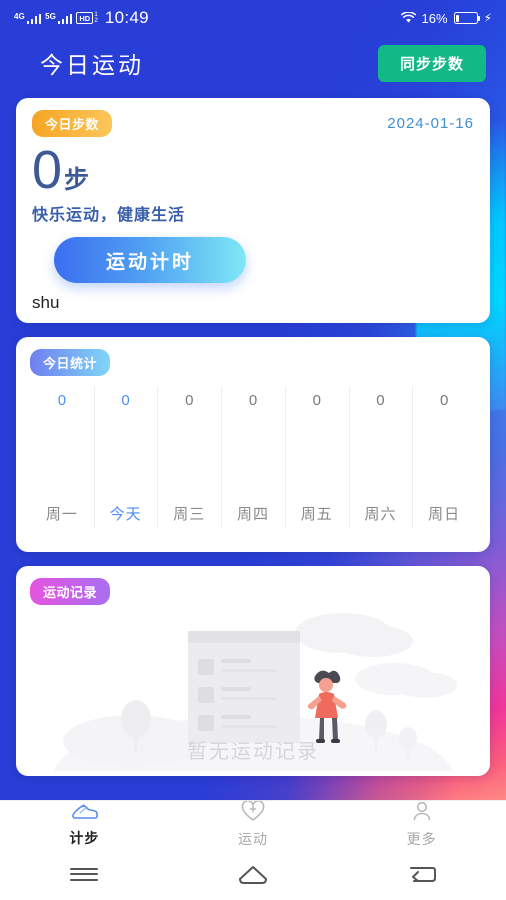 This screenshot has width=506, height=900. Describe the element at coordinates (421, 874) in the screenshot. I see `back-icon` at that location.